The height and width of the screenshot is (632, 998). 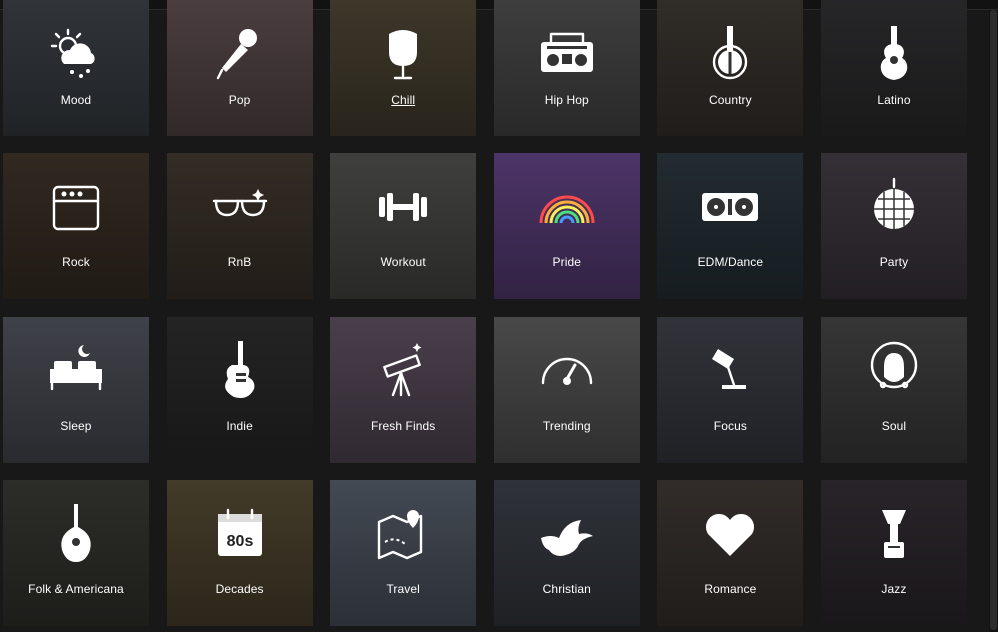 What do you see at coordinates (894, 54) in the screenshot?
I see `guitar-icon` at bounding box center [894, 54].